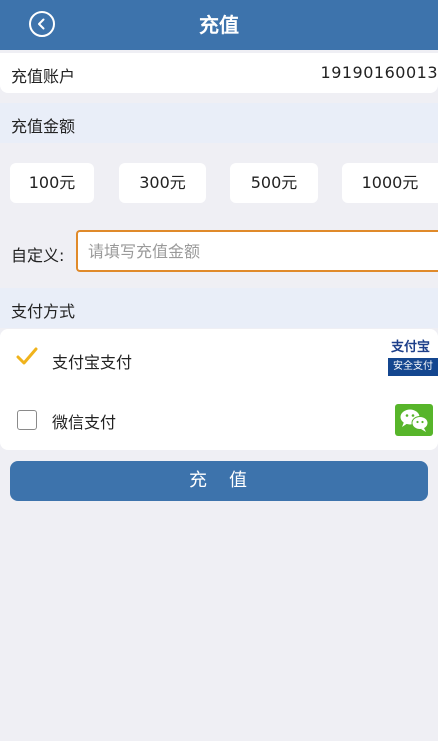 The width and height of the screenshot is (438, 741). I want to click on wechat-logo-icon, so click(414, 420).